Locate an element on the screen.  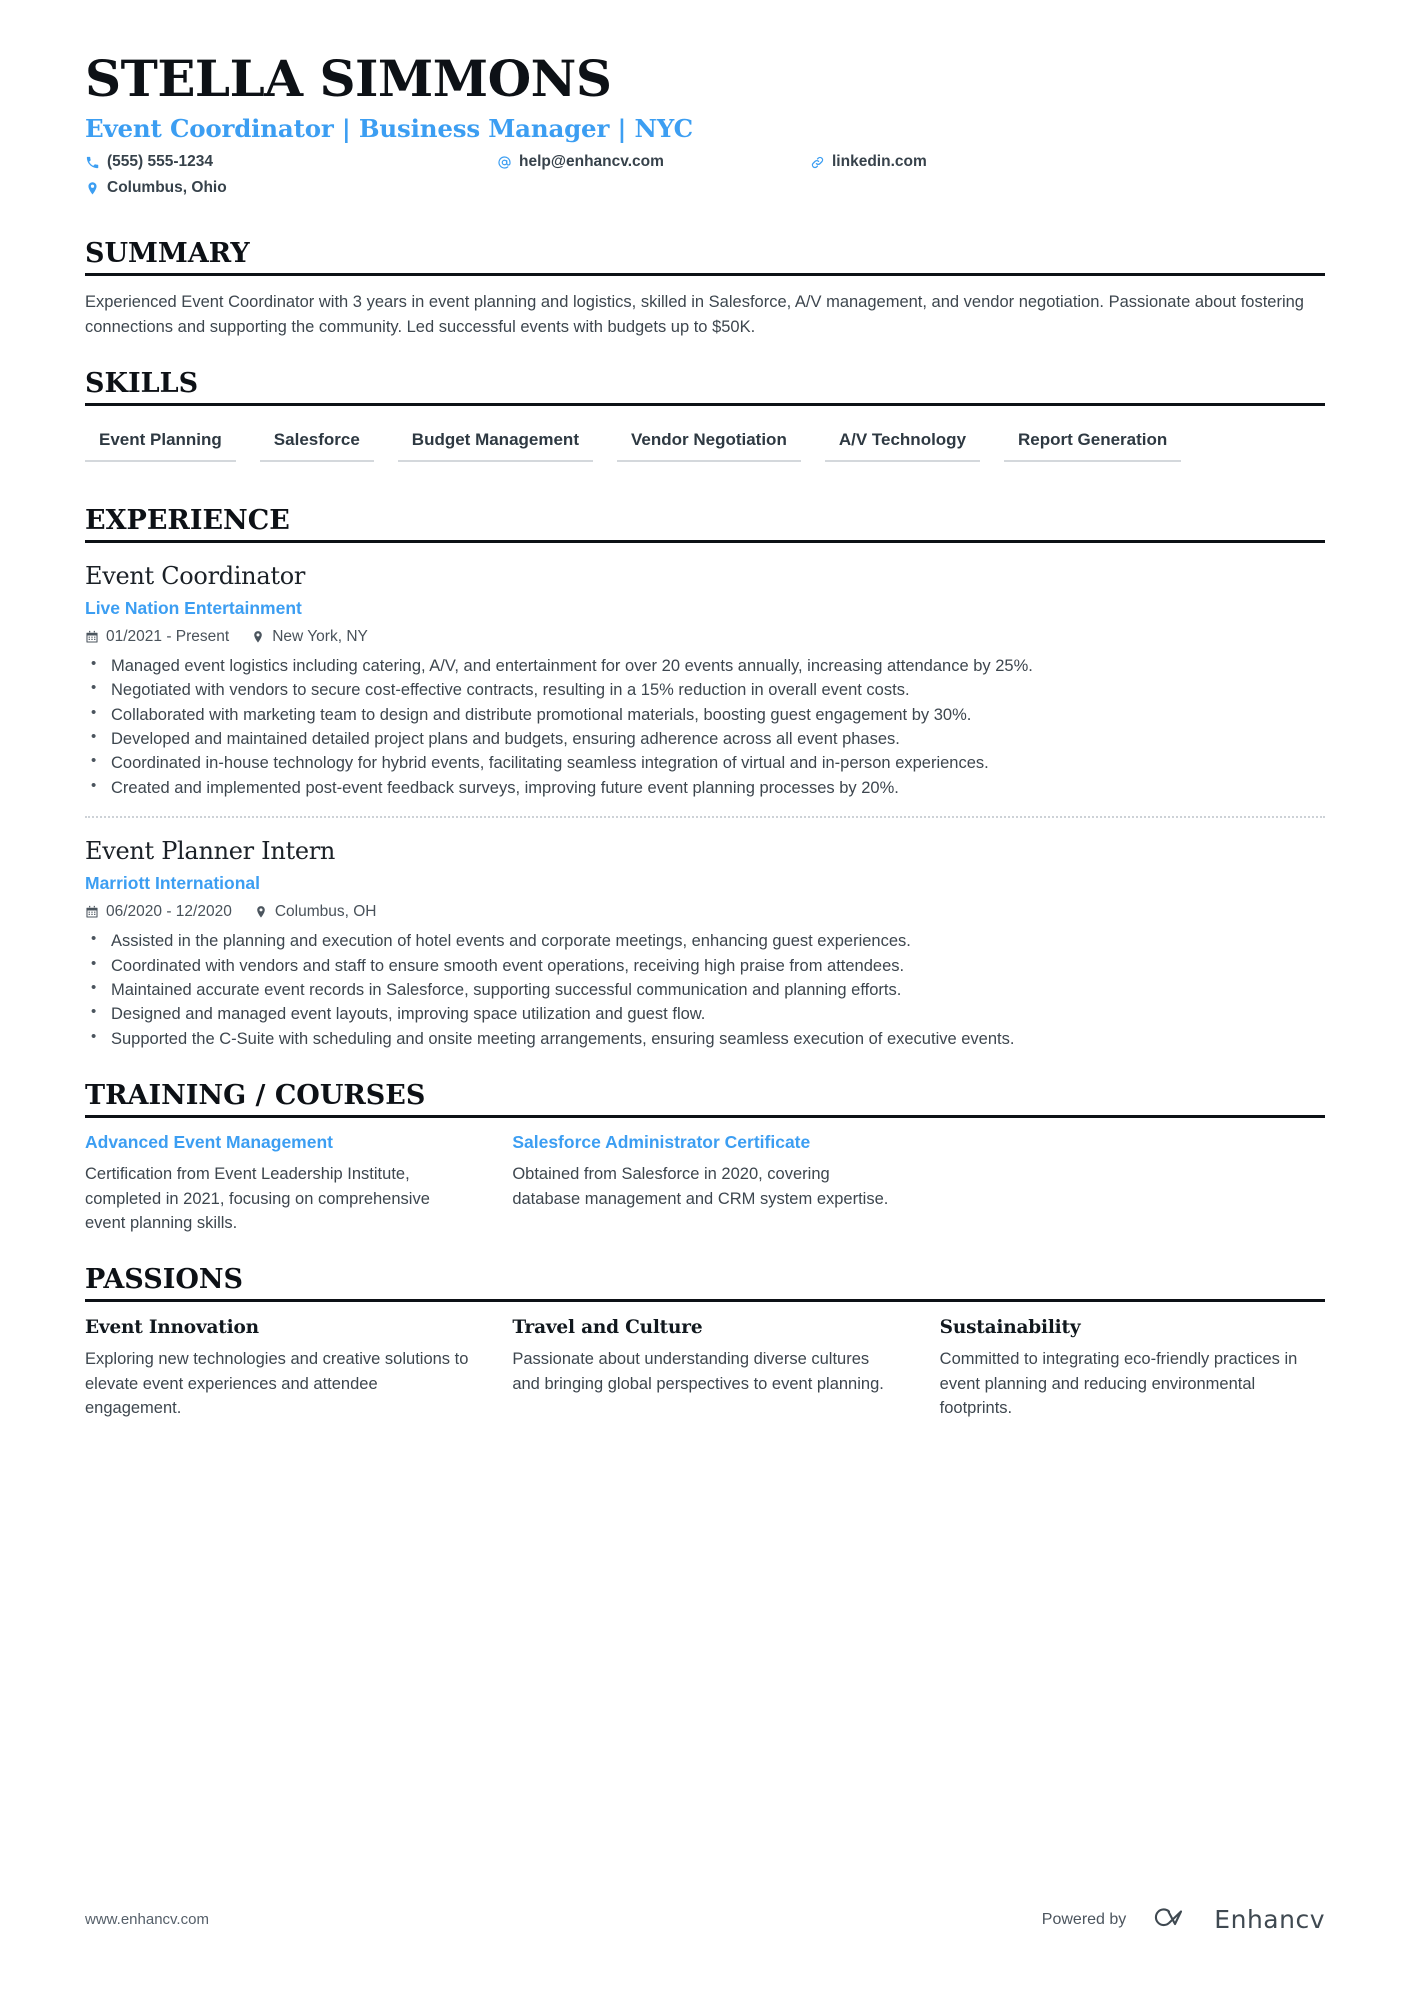
job-location: New York, NY is located at coordinates (309, 637).